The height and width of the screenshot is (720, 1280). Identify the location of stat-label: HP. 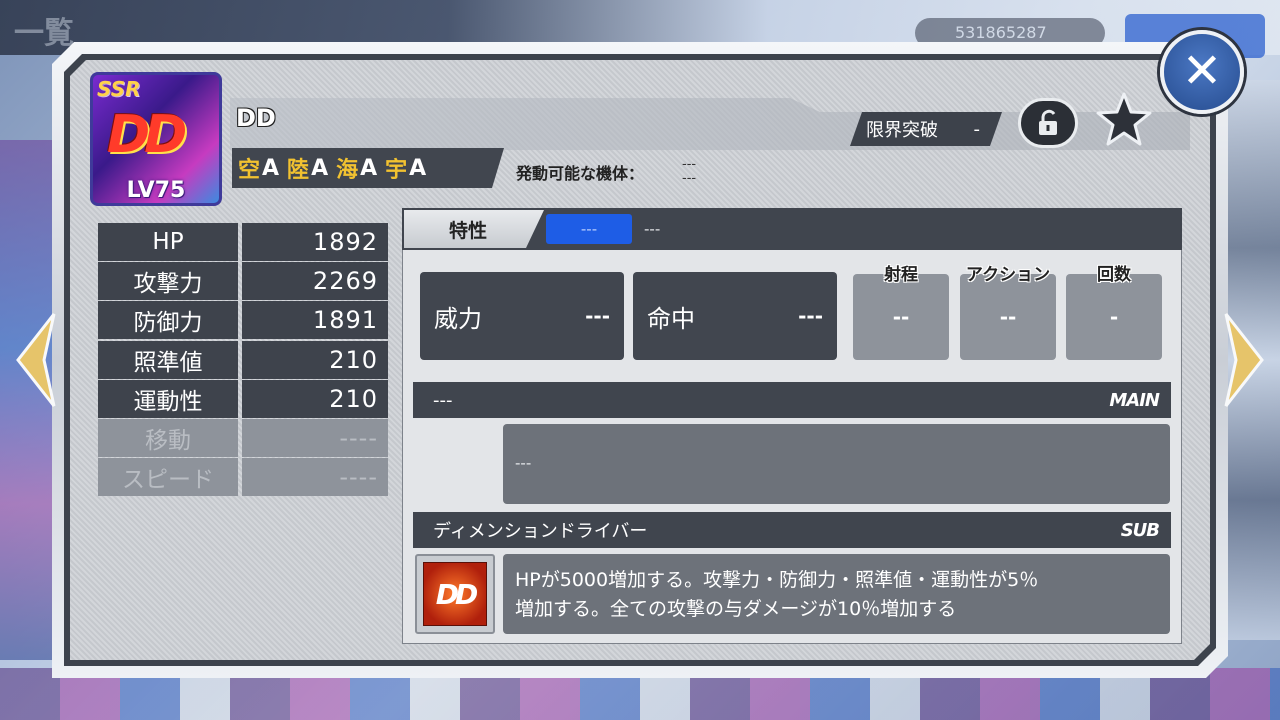
(168, 242).